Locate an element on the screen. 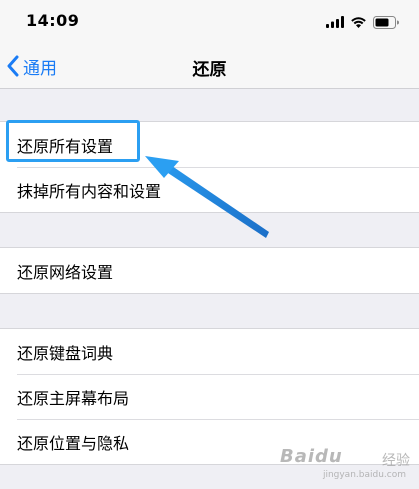 This screenshot has height=489, width=419. list-item-reset-keyboard: 还原键盘词典 is located at coordinates (209, 351).